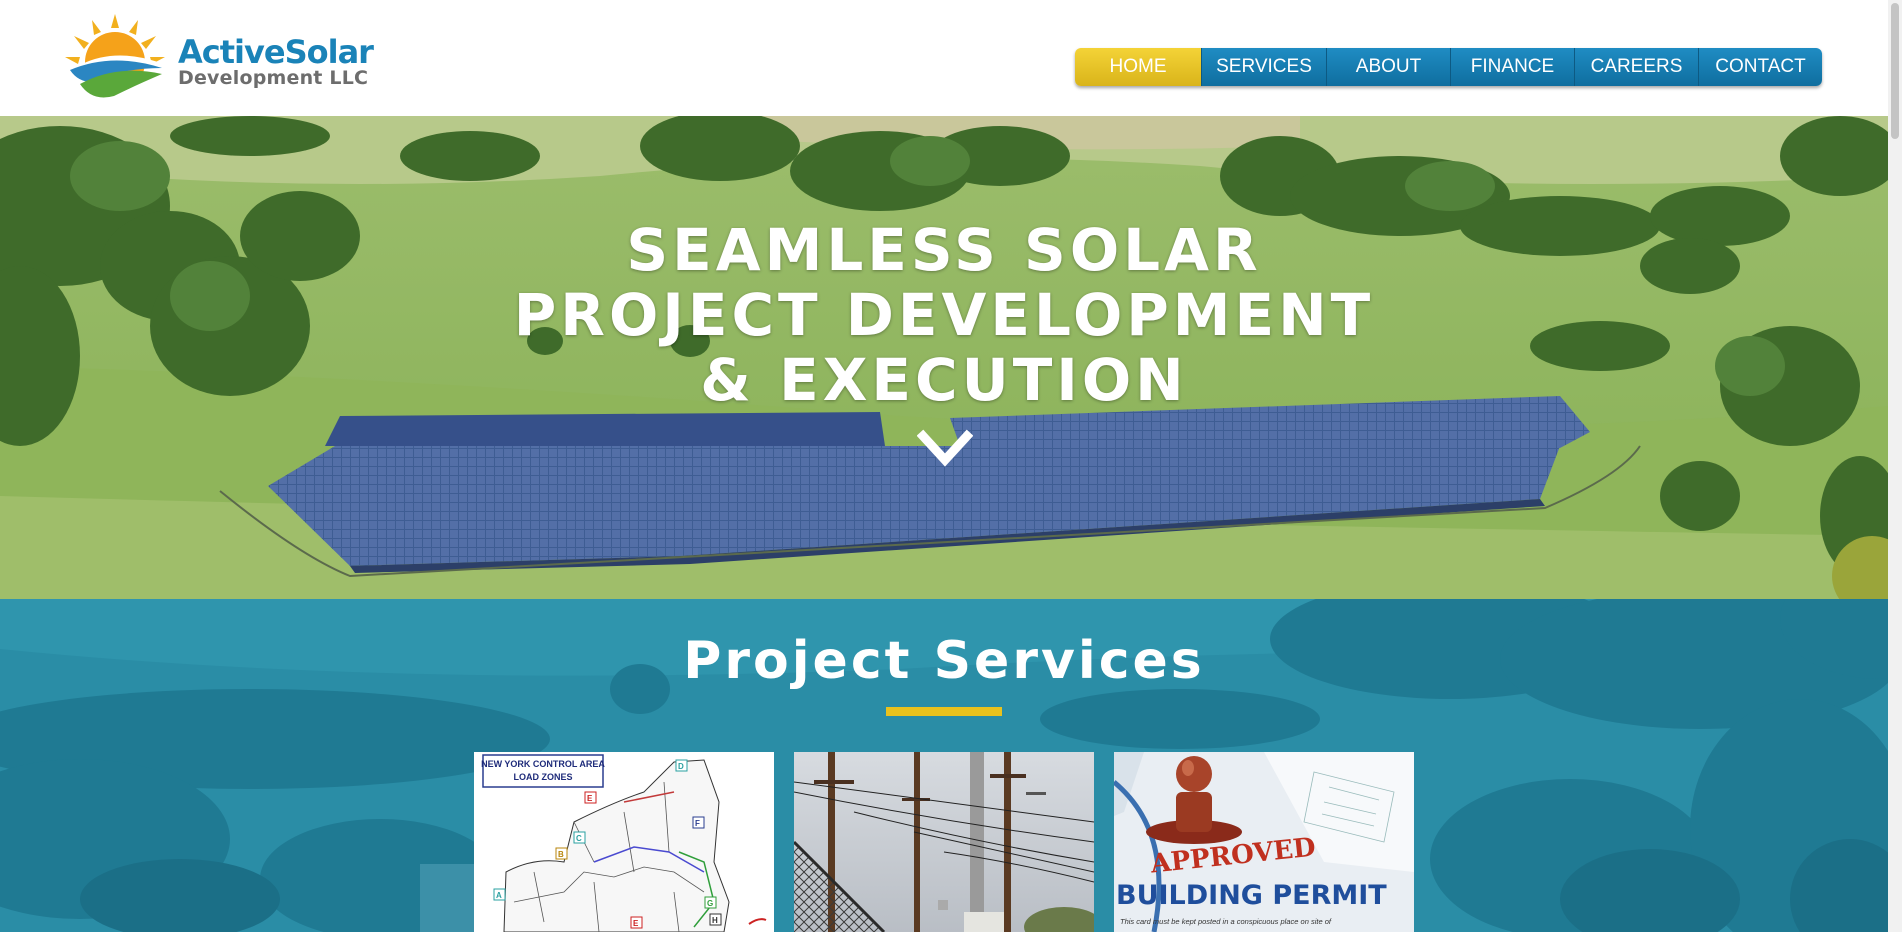 The width and height of the screenshot is (1902, 932). I want to click on page-scrollbar, so click(1895, 466).